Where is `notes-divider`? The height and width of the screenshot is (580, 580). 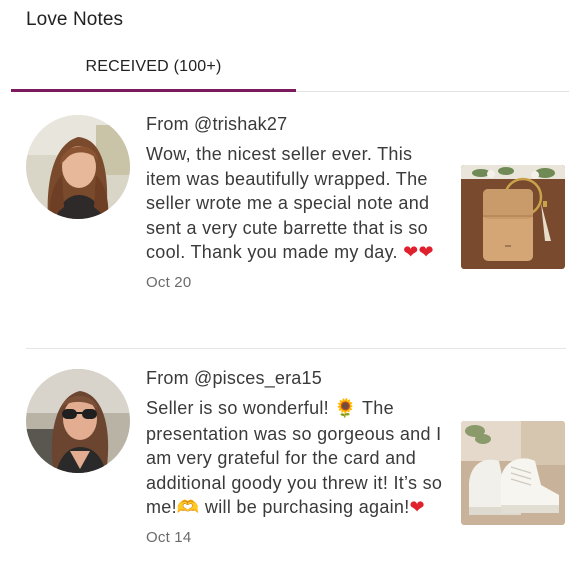
notes-divider is located at coordinates (296, 348).